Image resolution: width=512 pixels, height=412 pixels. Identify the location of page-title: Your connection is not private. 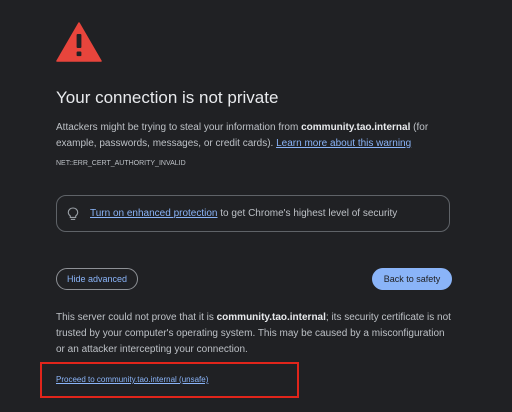
(167, 97).